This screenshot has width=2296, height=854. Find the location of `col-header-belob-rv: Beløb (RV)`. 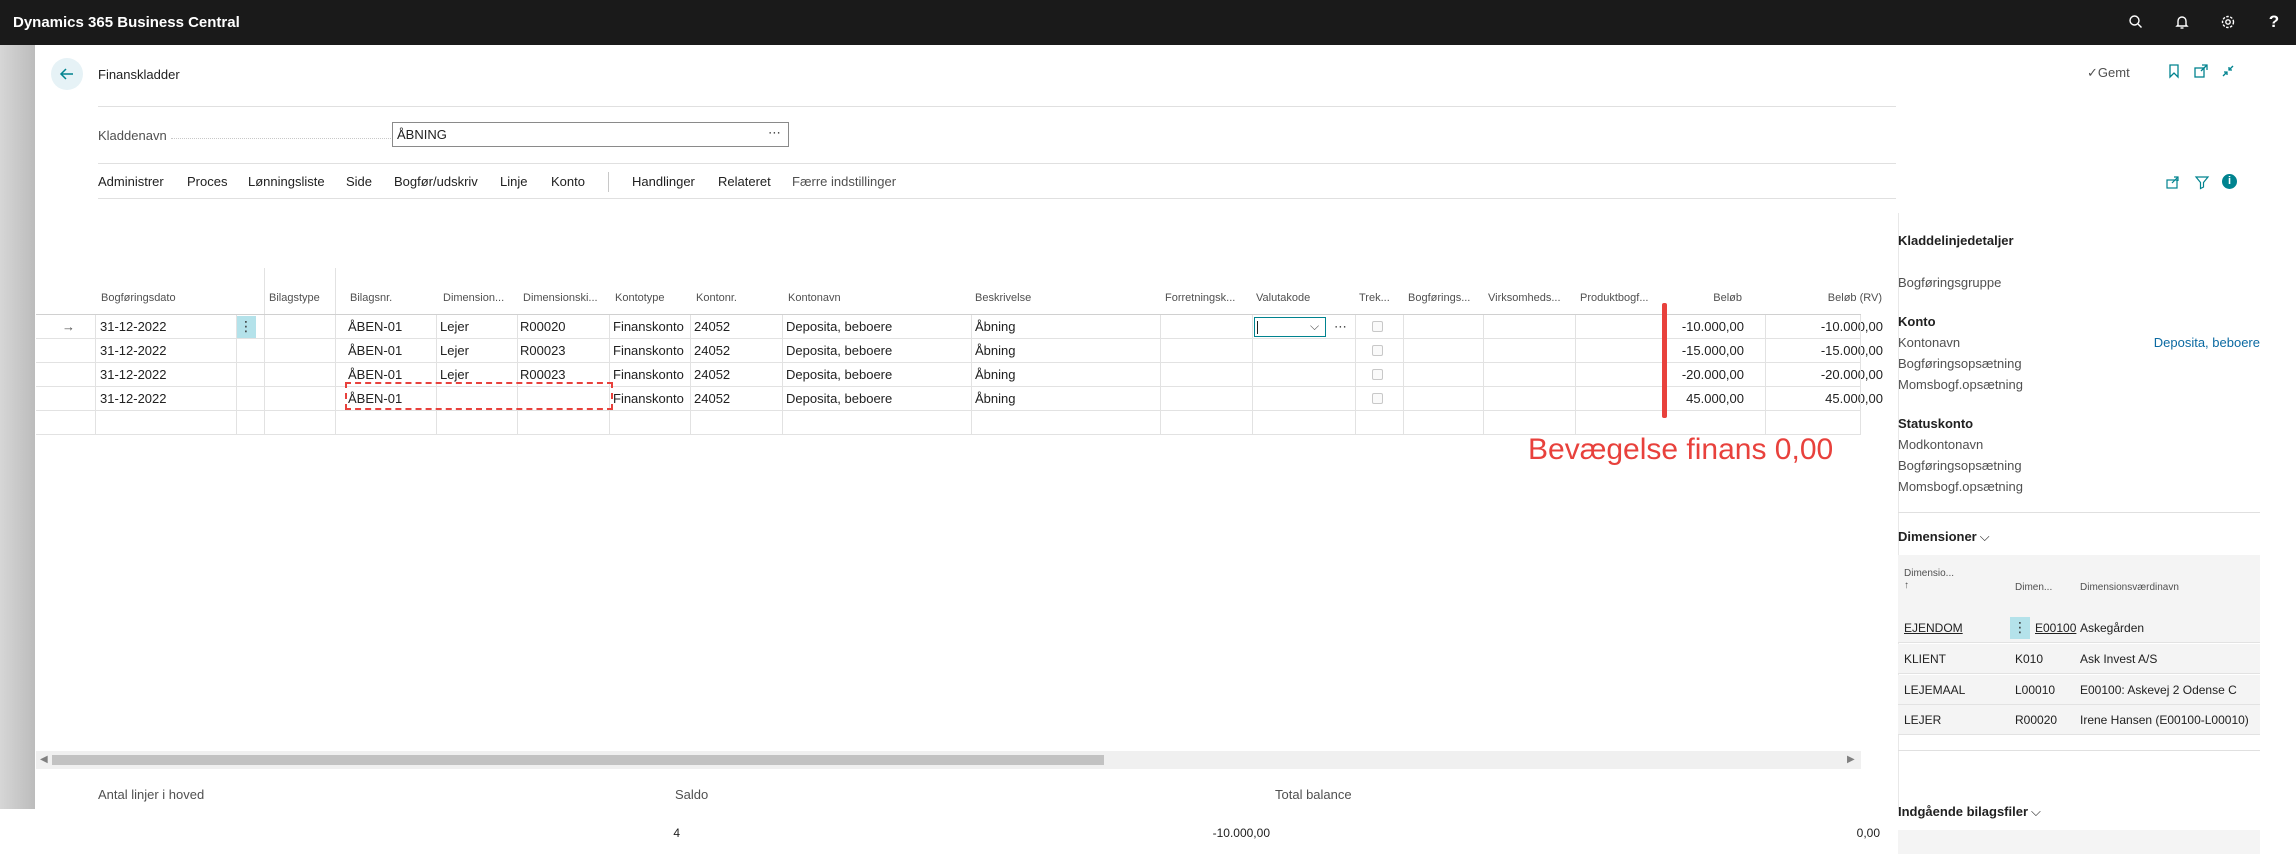

col-header-belob-rv: Beløb (RV) is located at coordinates (1817, 298).